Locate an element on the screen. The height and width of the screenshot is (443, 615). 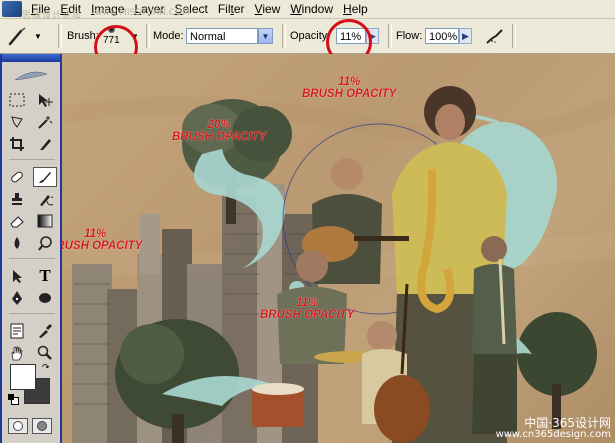
toolbox-title-bar is located at coordinates (31, 58).